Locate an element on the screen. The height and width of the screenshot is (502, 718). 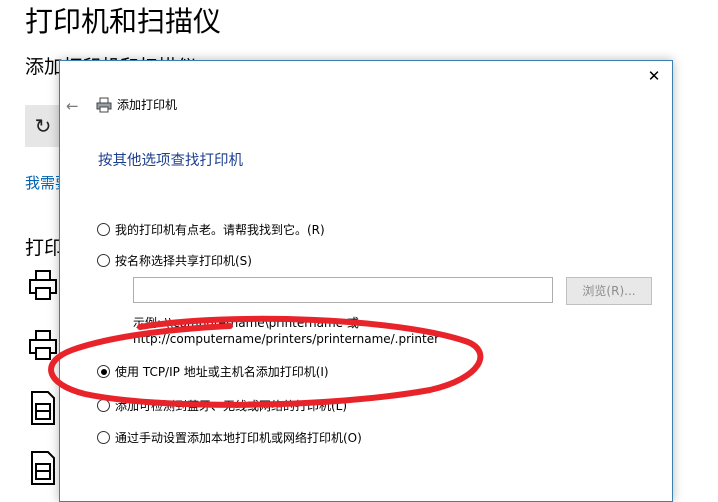
option-manual-settings: 通过手动设置添加本地打印机或网络打印机(O) is located at coordinates (229, 437).